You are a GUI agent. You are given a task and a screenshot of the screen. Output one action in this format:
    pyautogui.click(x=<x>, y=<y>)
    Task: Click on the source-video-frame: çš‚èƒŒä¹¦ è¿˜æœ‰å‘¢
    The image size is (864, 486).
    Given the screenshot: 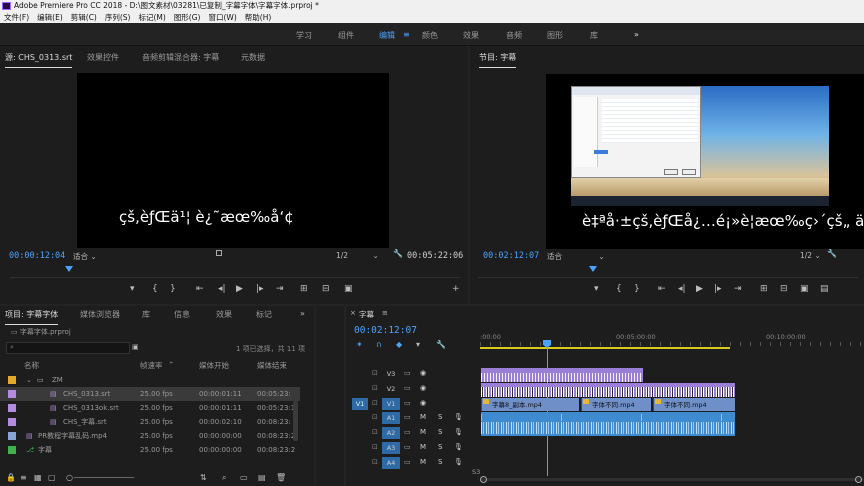 What is the action you would take?
    pyautogui.click(x=233, y=160)
    